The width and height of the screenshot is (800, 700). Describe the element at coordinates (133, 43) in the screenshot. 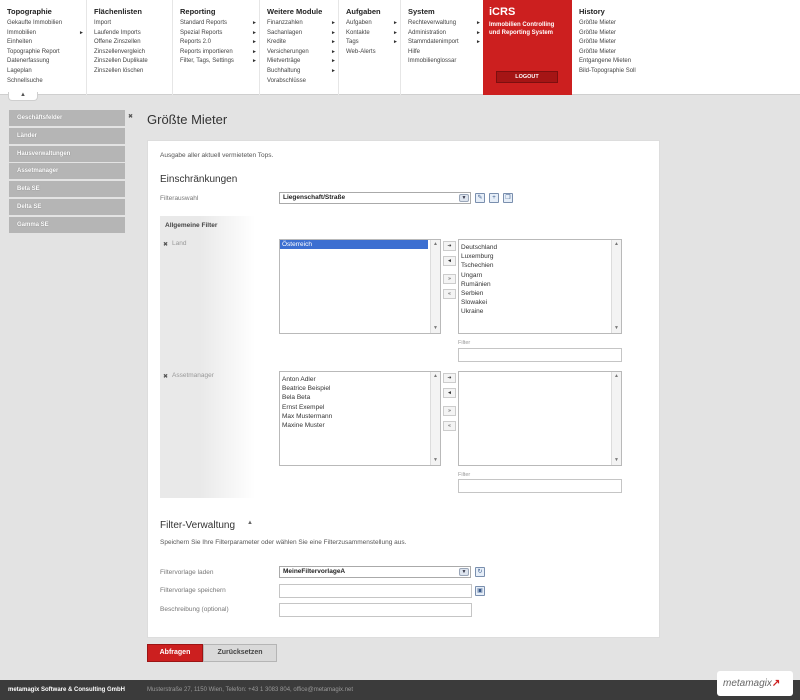

I see `menu-item: Offene Zinszellen` at that location.